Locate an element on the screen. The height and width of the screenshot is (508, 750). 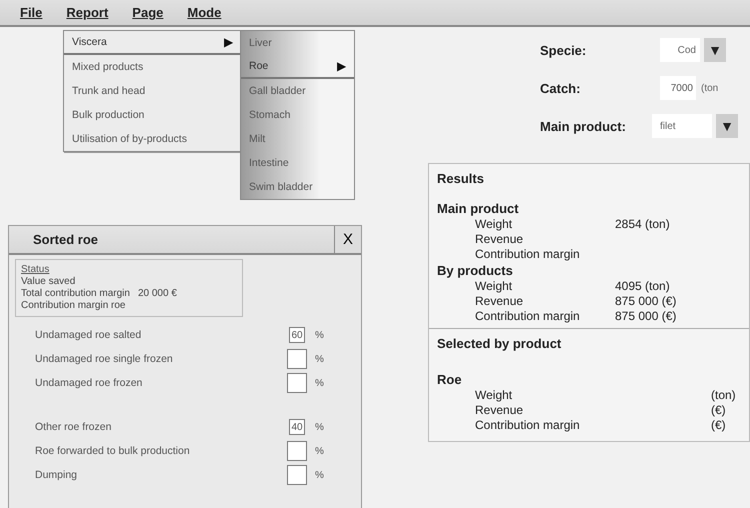
menu-item: Bulk production is located at coordinates (152, 115).